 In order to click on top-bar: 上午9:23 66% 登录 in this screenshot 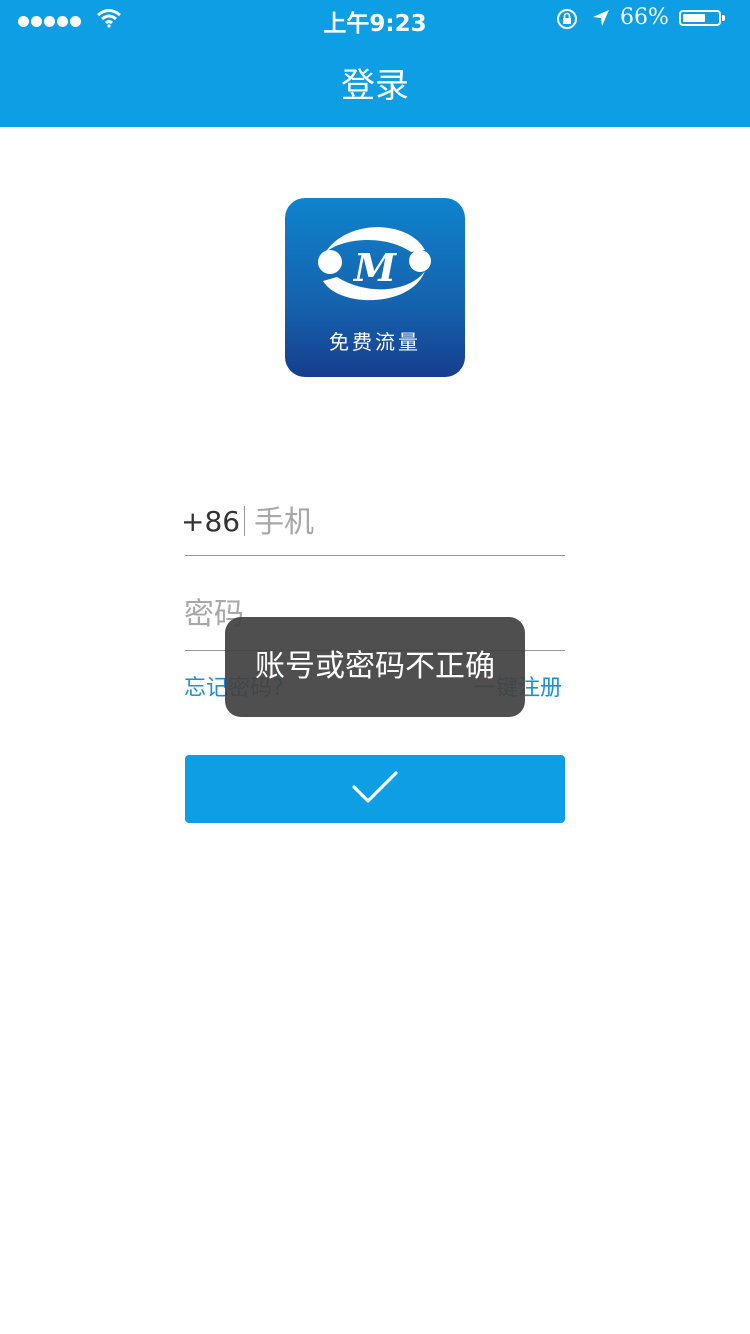, I will do `click(375, 63)`.